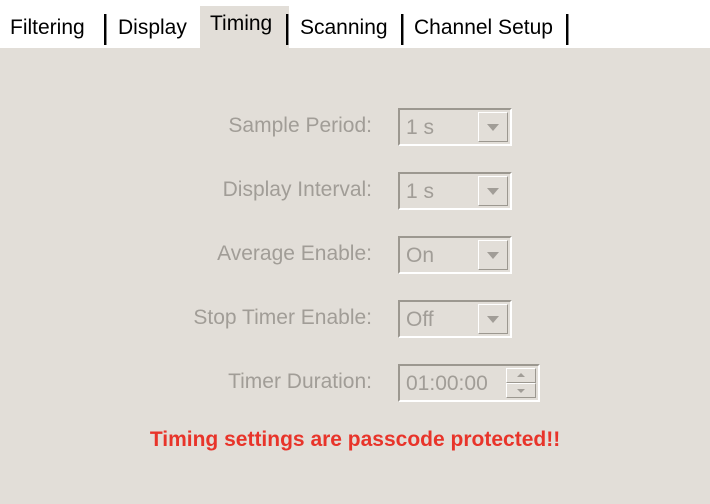 Image resolution: width=710 pixels, height=504 pixels. What do you see at coordinates (355, 47) in the screenshot?
I see `tab-panel-border` at bounding box center [355, 47].